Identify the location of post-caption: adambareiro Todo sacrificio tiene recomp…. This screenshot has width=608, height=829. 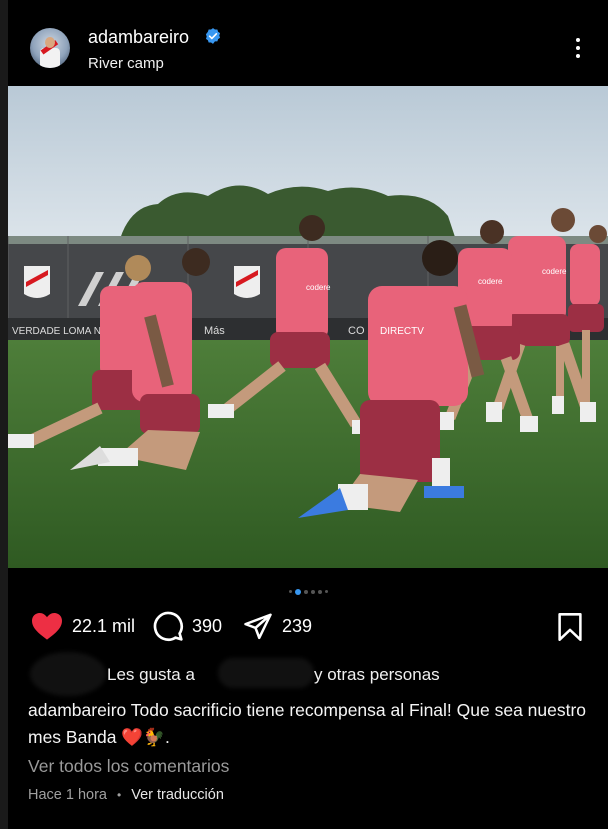
(313, 724).